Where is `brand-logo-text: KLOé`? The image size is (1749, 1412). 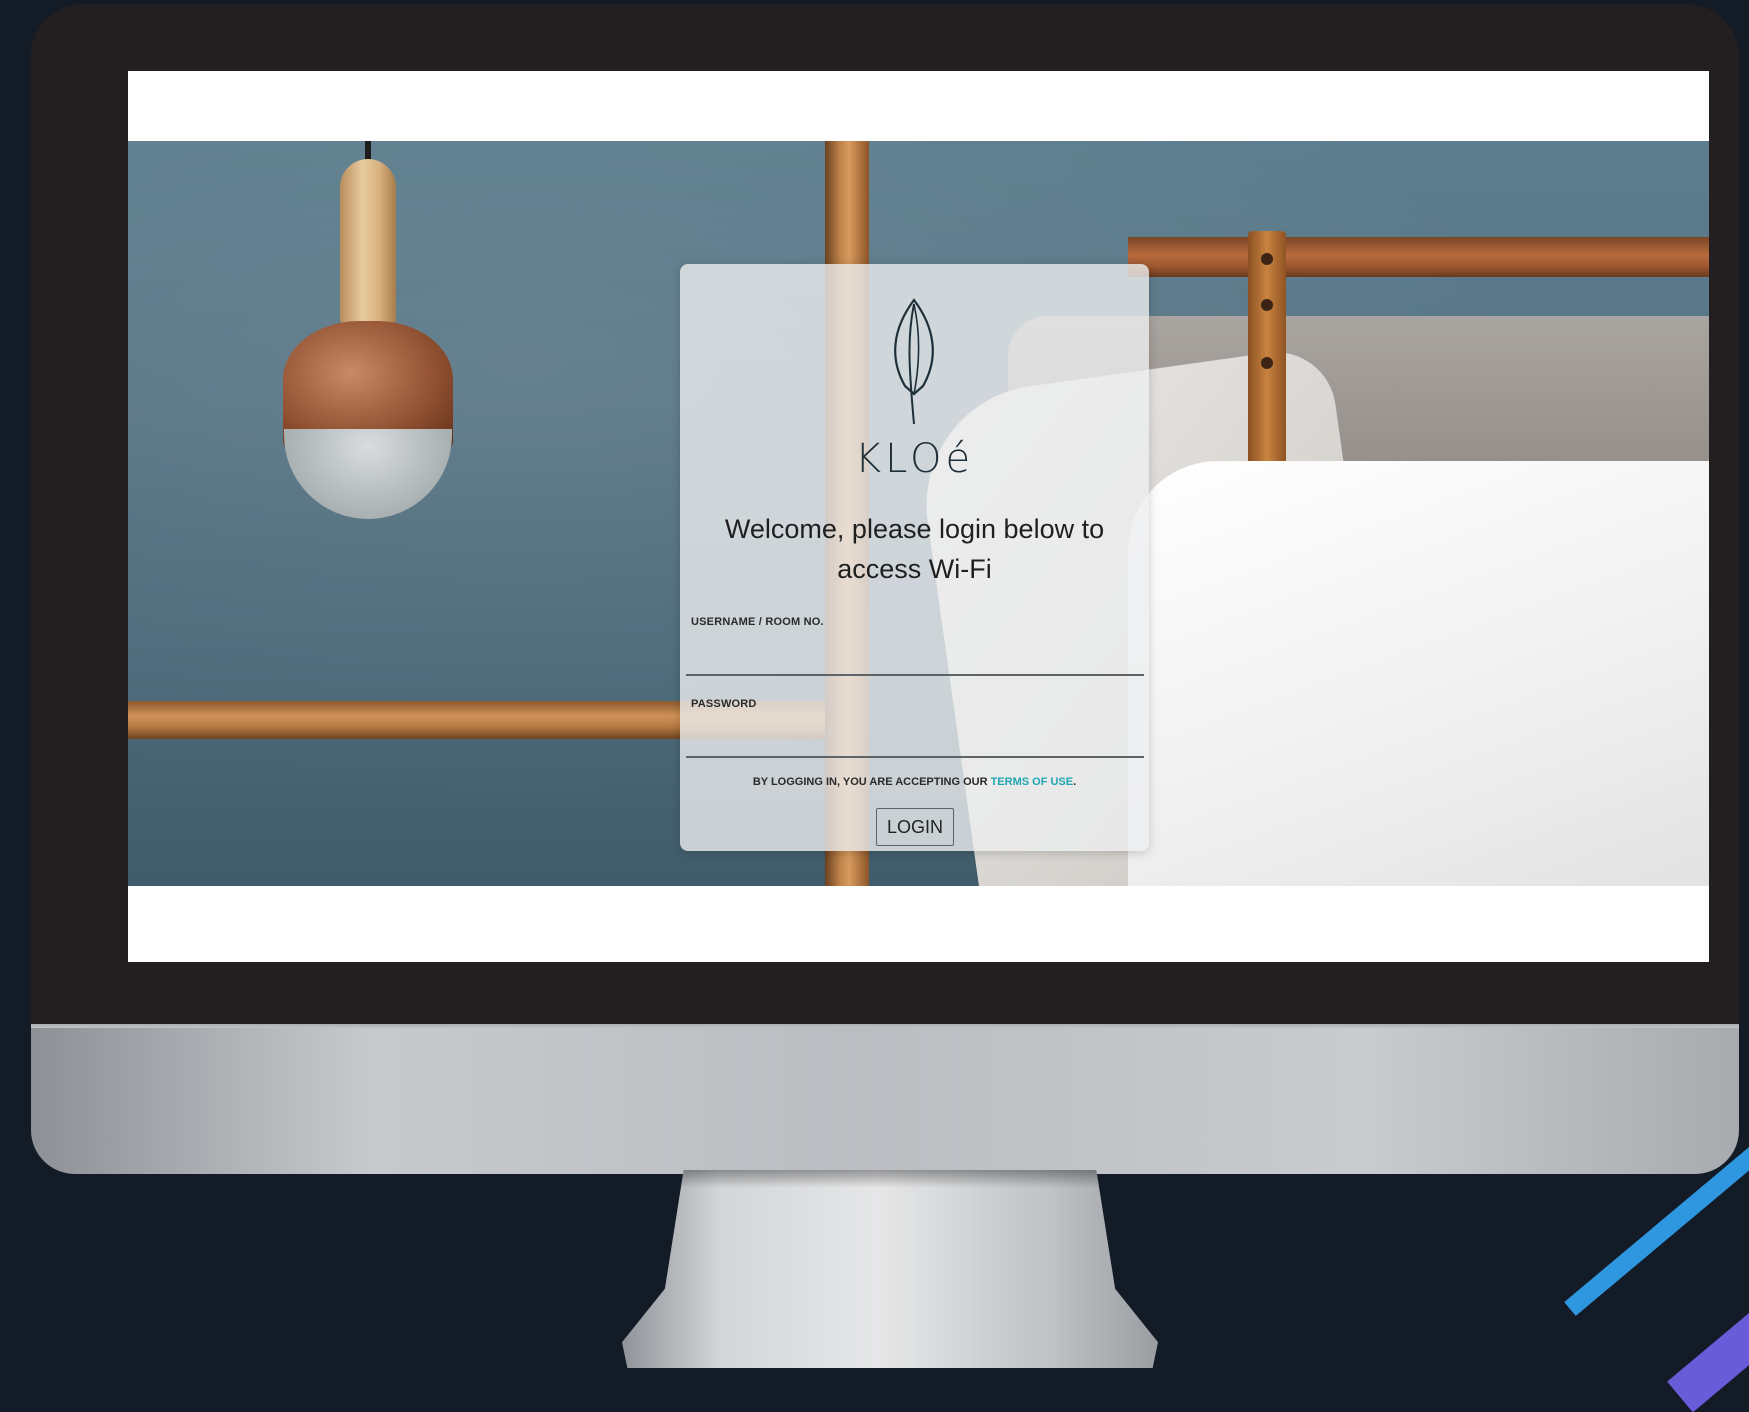 brand-logo-text: KLOé is located at coordinates (914, 459).